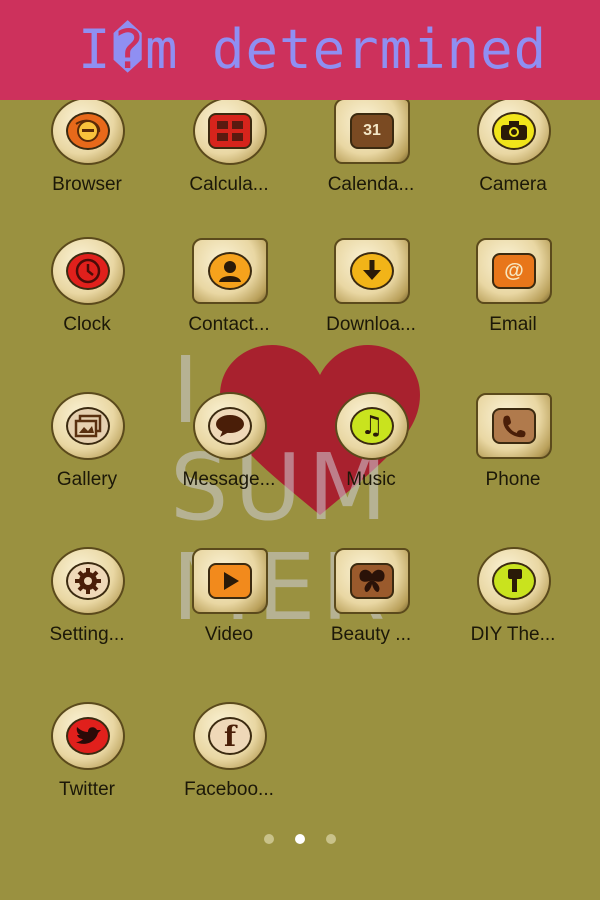 The image size is (600, 900). Describe the element at coordinates (87, 789) in the screenshot. I see `app-label: Twitter` at that location.